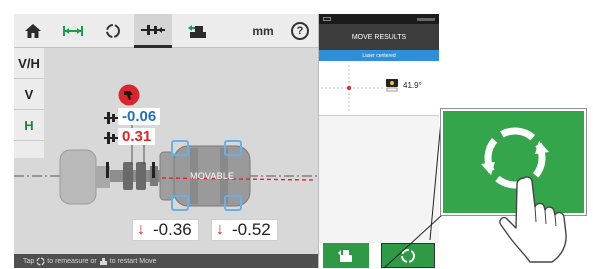 Image resolution: width=593 pixels, height=269 pixels. I want to click on thumbs-down-icon, so click(129, 95).